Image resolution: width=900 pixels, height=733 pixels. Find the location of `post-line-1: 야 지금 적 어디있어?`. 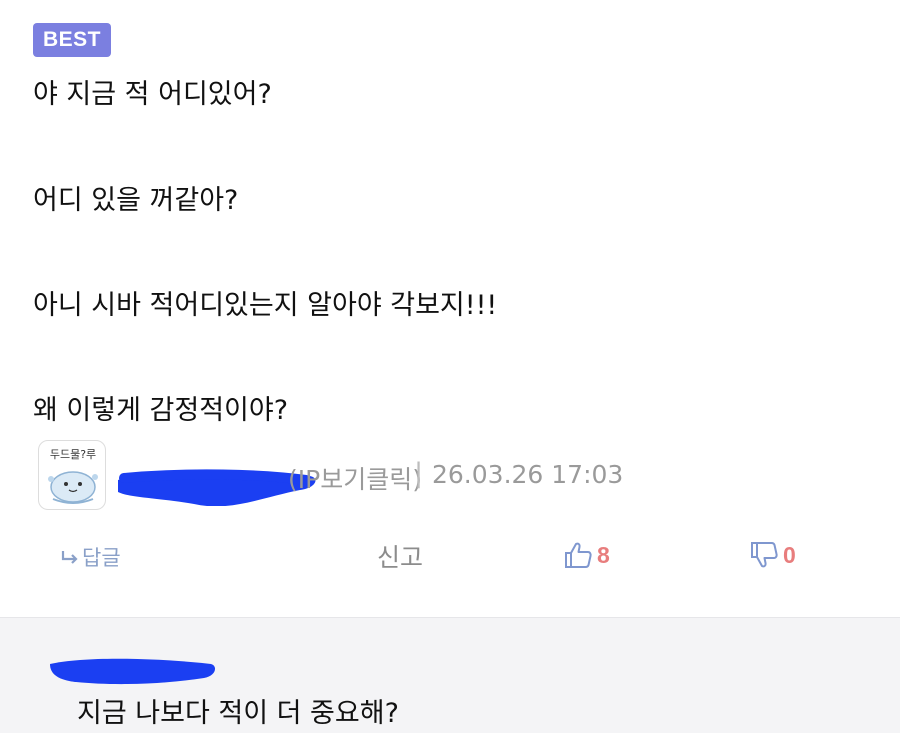

post-line-1: 야 지금 적 어디있어? is located at coordinates (152, 94).